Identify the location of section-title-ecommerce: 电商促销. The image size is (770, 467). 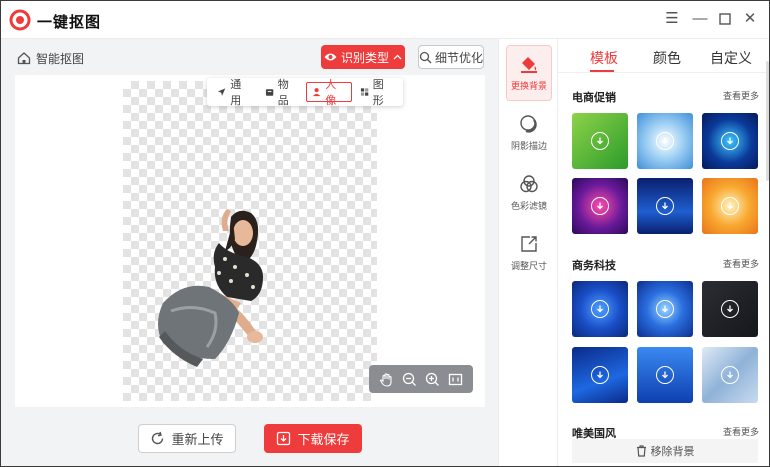
(594, 98).